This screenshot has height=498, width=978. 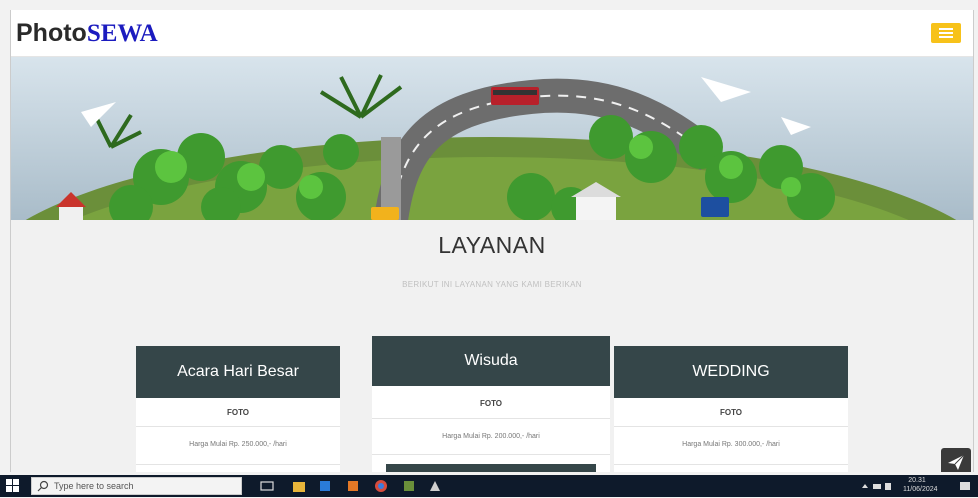 What do you see at coordinates (267, 486) in the screenshot?
I see `task-view-icon` at bounding box center [267, 486].